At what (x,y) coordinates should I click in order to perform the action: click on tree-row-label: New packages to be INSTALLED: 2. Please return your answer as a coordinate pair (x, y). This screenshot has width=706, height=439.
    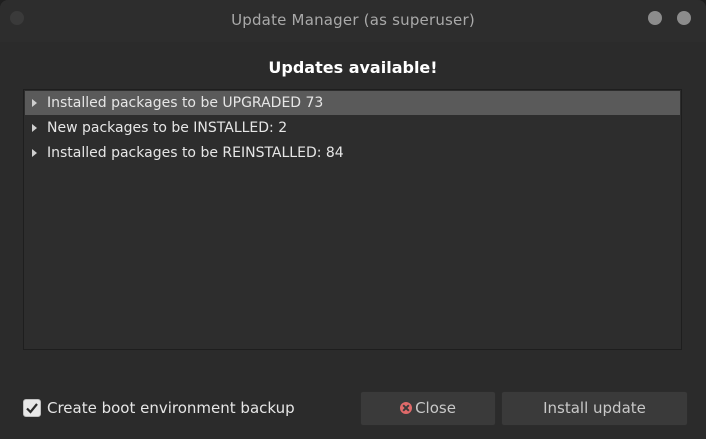
    Looking at the image, I should click on (167, 128).